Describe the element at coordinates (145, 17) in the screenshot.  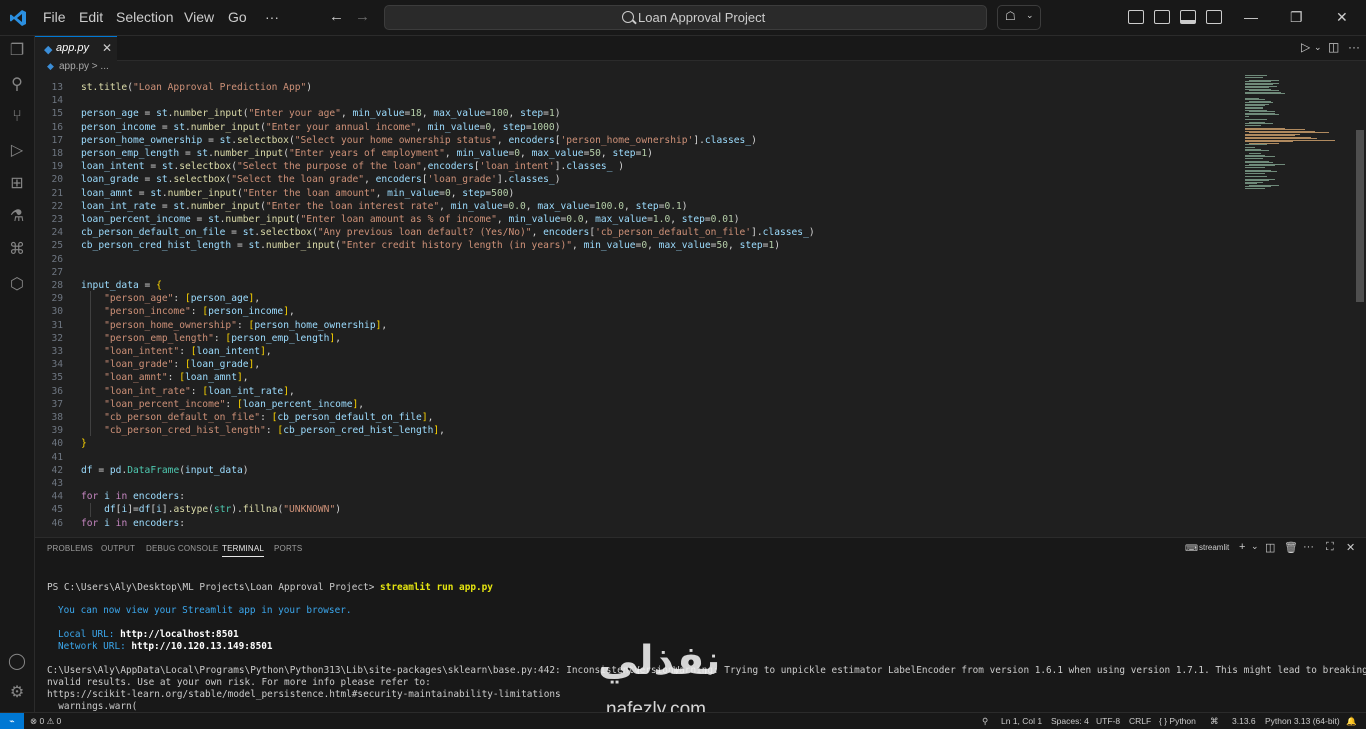
I see `menu-selection: Selection` at that location.